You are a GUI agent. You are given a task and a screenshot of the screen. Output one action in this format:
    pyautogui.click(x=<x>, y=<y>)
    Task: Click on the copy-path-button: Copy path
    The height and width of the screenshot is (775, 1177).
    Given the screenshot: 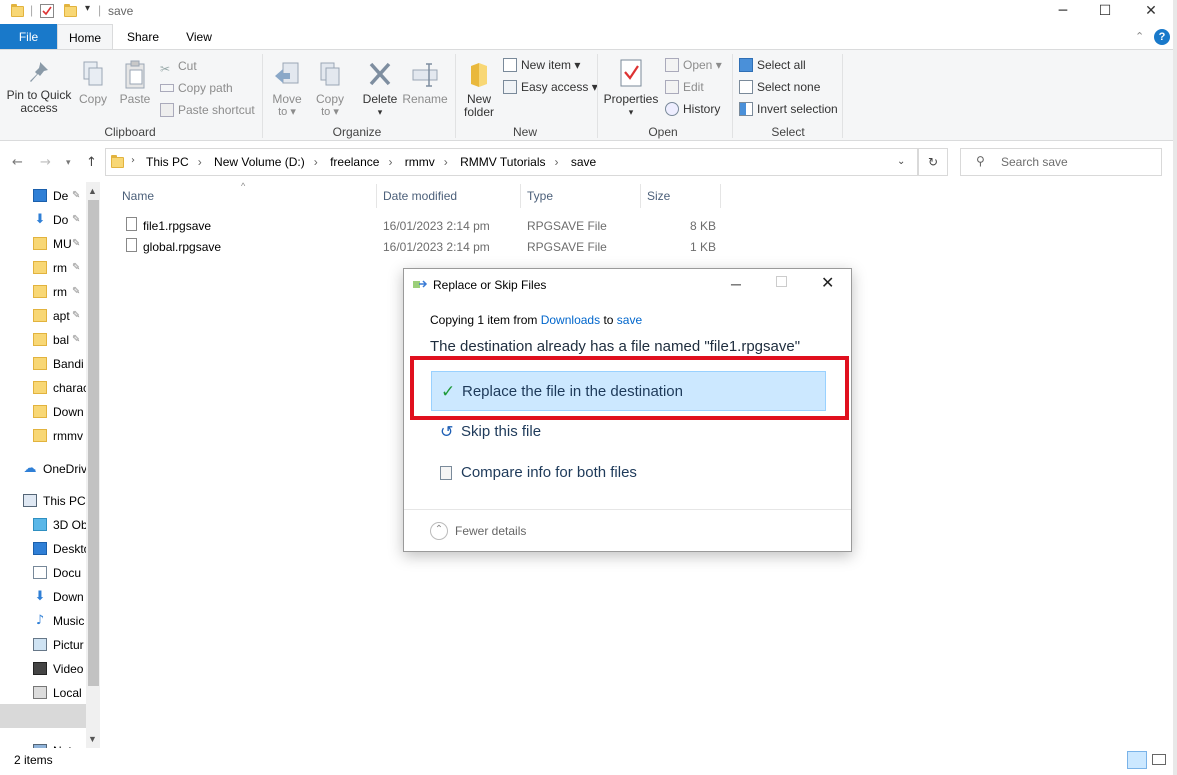 What is the action you would take?
    pyautogui.click(x=196, y=88)
    